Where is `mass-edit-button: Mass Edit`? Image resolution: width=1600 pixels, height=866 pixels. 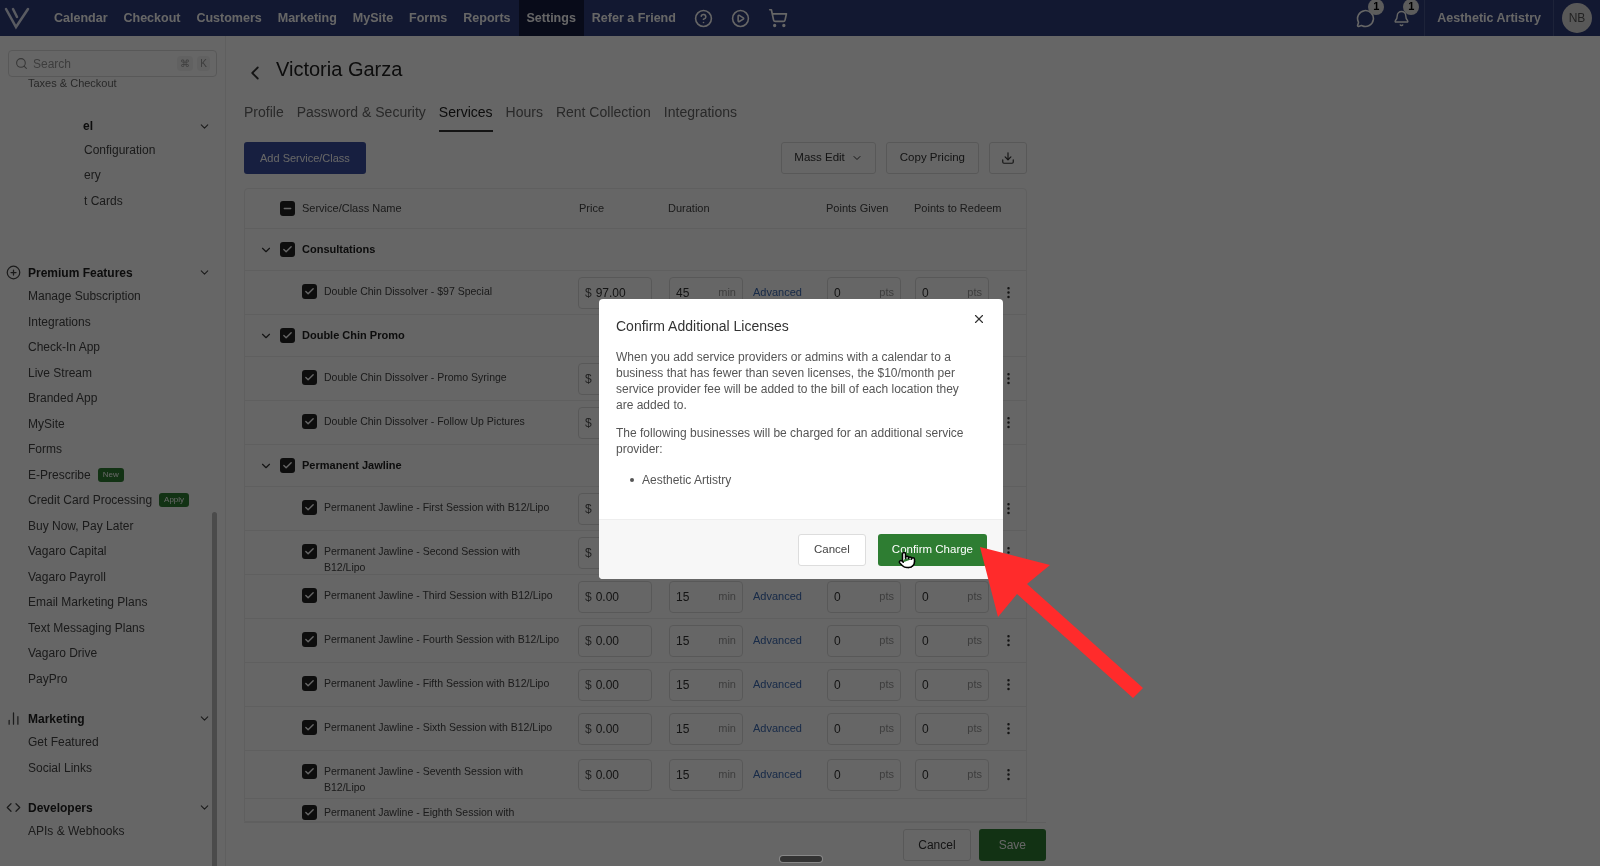 mass-edit-button: Mass Edit is located at coordinates (828, 158).